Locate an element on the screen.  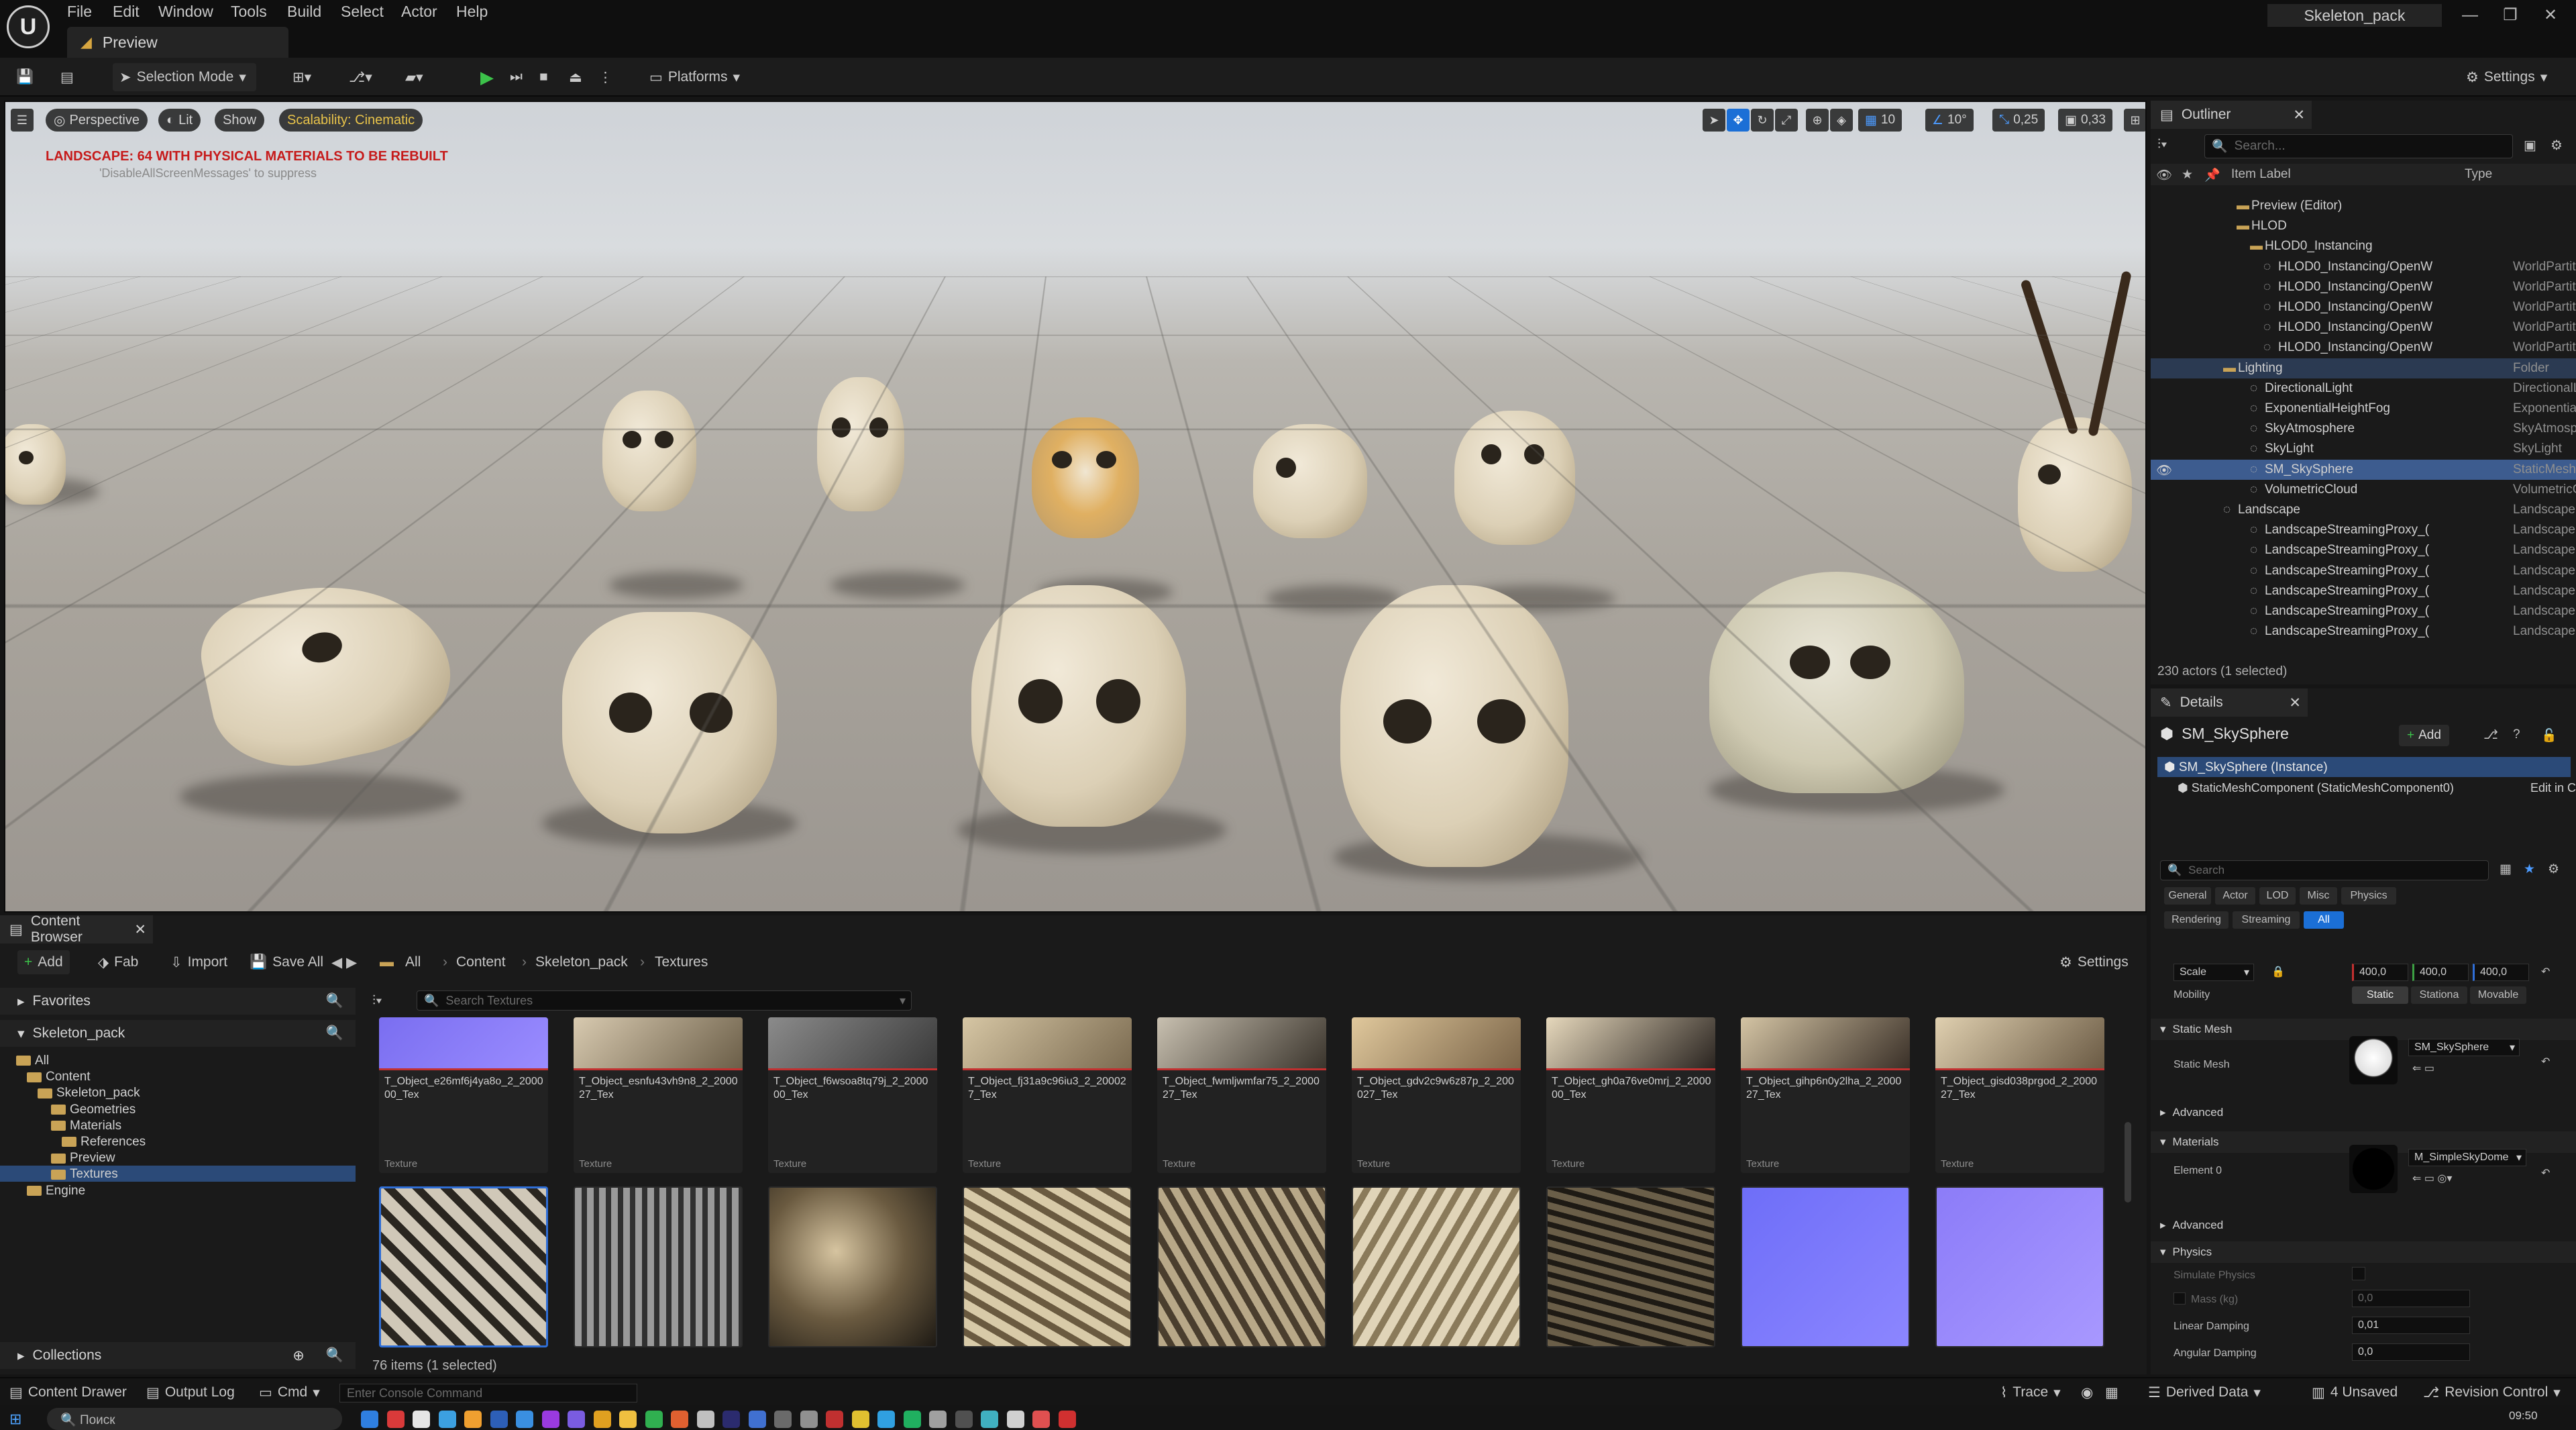
maximize-icon: ❐ is located at coordinates (2510, 16).